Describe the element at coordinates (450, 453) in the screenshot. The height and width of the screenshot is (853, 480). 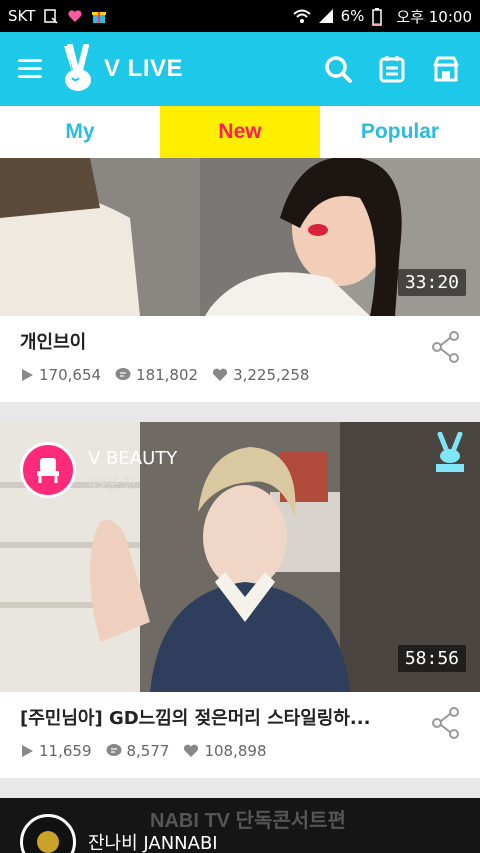
I see `vlive-watermark-icon` at that location.